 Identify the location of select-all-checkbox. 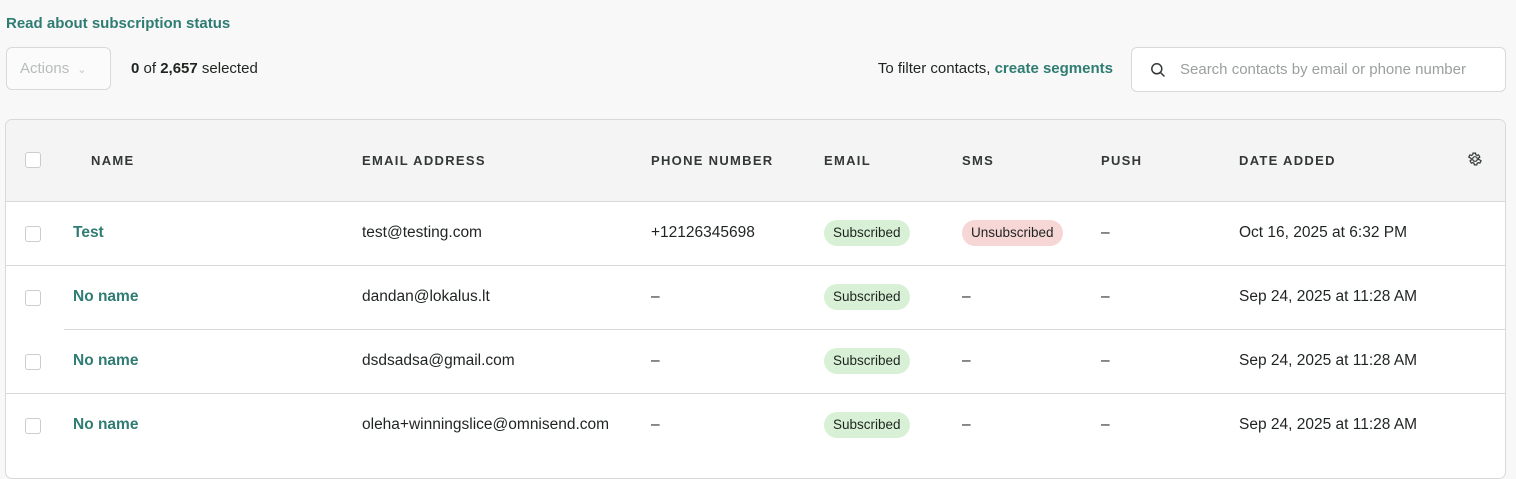
(33, 160).